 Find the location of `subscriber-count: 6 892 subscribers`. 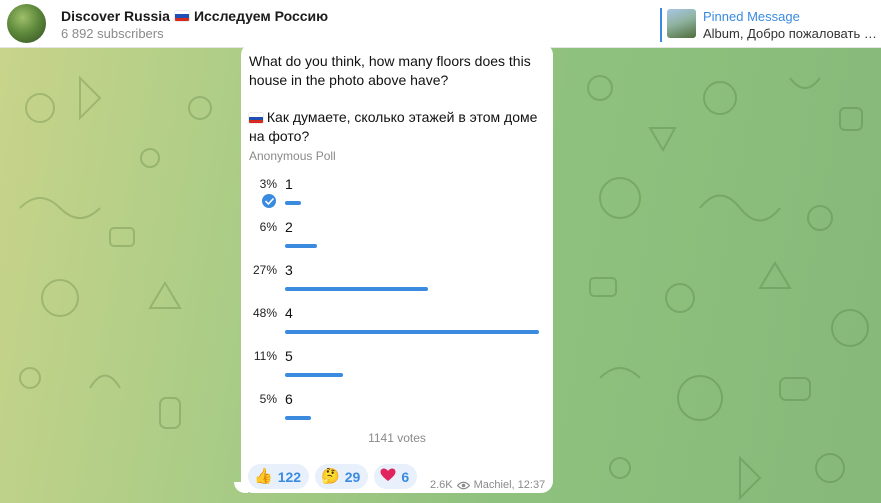

subscriber-count: 6 892 subscribers is located at coordinates (112, 33).